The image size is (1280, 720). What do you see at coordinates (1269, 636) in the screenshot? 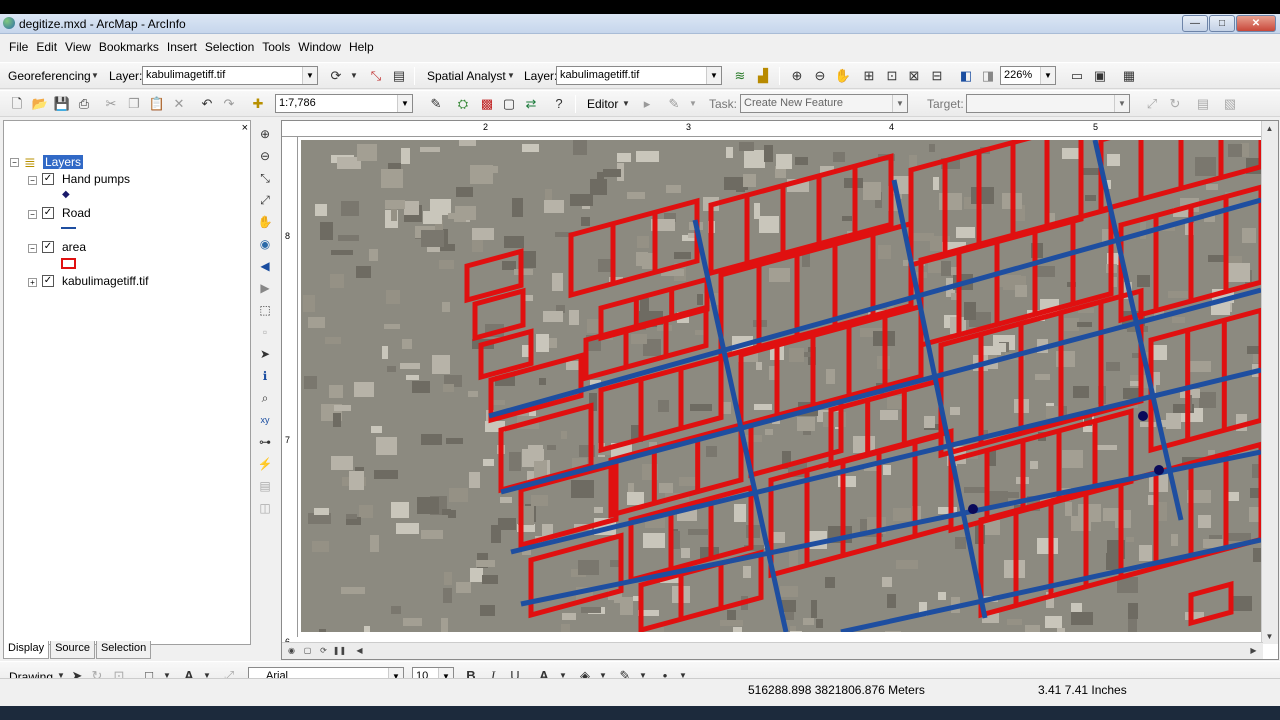
I see `scroll-down-icon: ▼` at bounding box center [1269, 636].